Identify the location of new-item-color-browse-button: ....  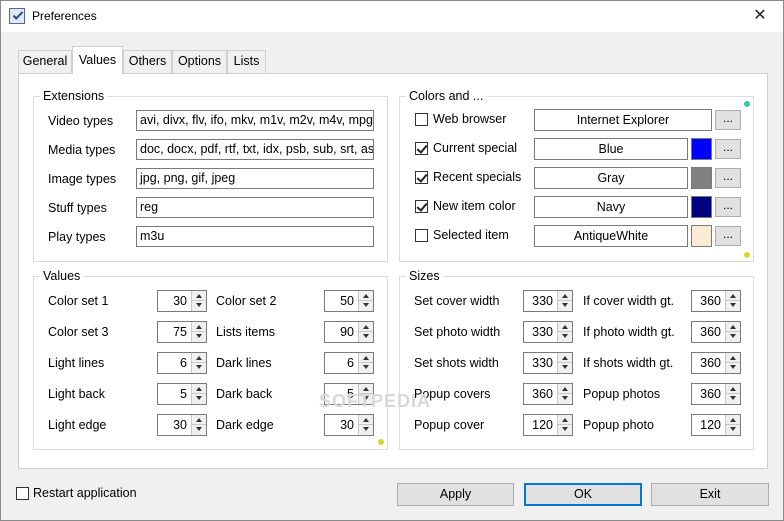
(728, 207).